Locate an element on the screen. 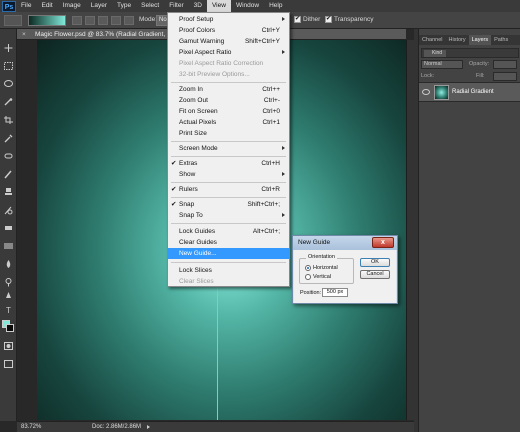 This screenshot has height=432, width=520. opacity-input is located at coordinates (505, 64).